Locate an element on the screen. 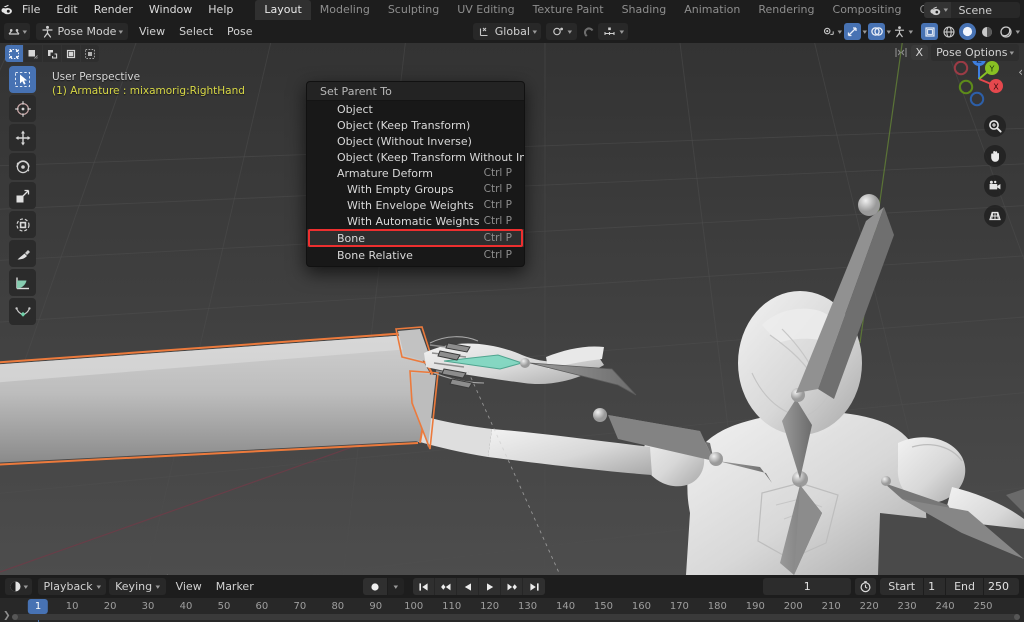  timeline-menu-view: View is located at coordinates (189, 586).